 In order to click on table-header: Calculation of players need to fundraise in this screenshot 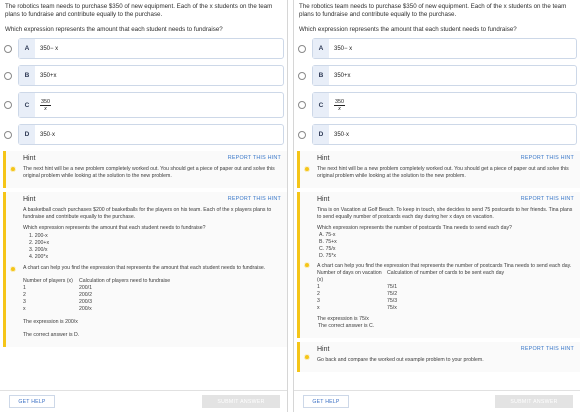, I will do `click(125, 281)`.